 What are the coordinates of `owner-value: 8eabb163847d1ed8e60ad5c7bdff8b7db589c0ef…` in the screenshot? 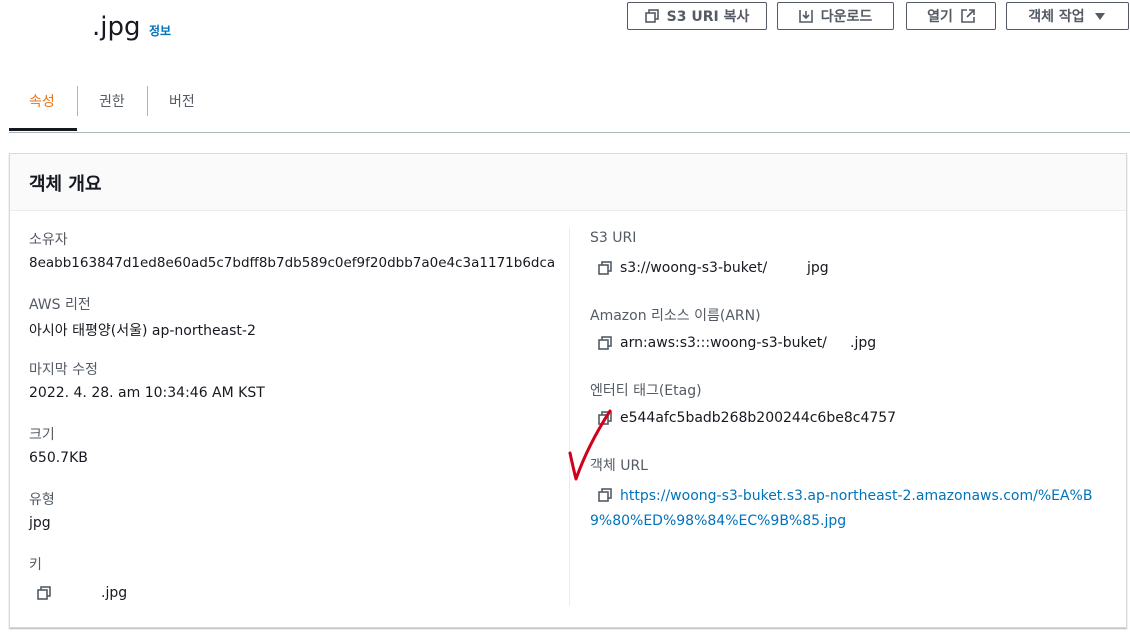 It's located at (292, 263).